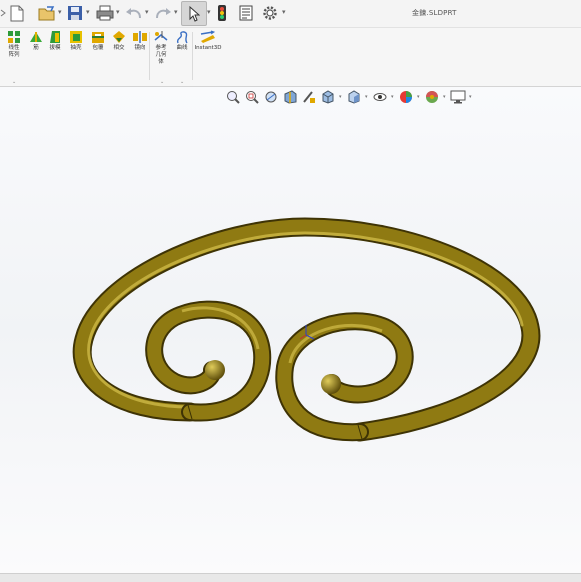 The width and height of the screenshot is (581, 582). I want to click on shell-icon, so click(76, 37).